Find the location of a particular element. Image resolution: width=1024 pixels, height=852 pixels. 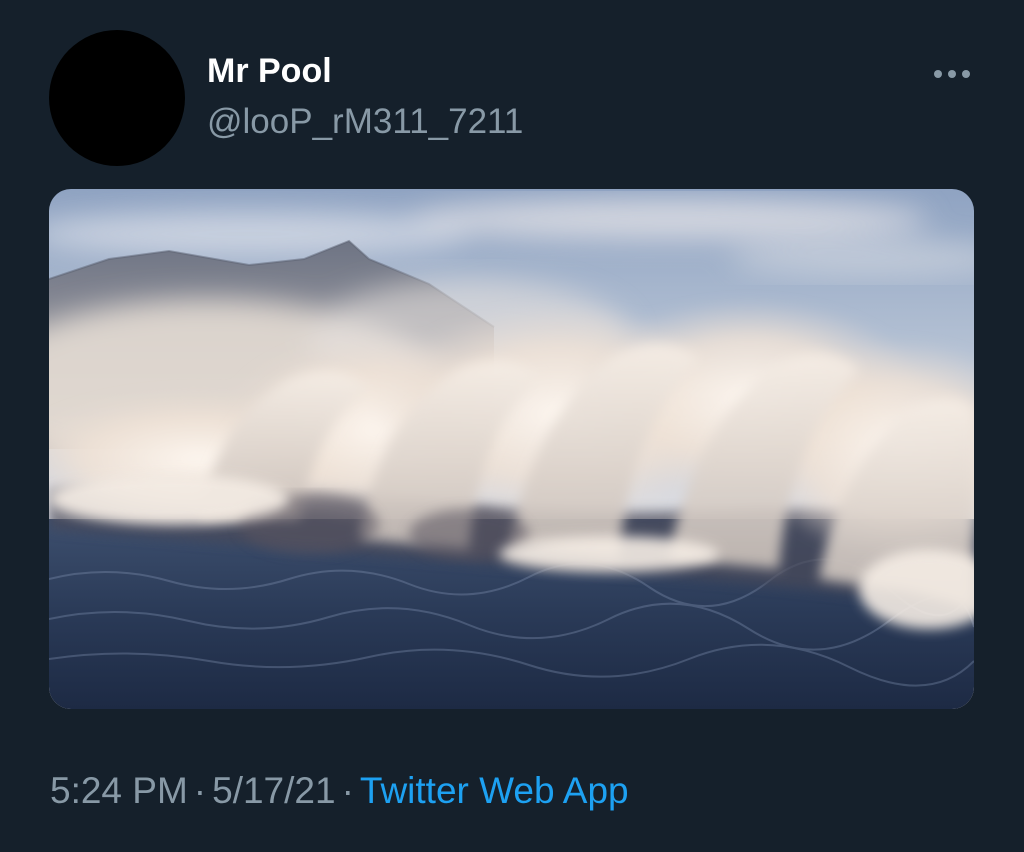

more-icon is located at coordinates (952, 74).